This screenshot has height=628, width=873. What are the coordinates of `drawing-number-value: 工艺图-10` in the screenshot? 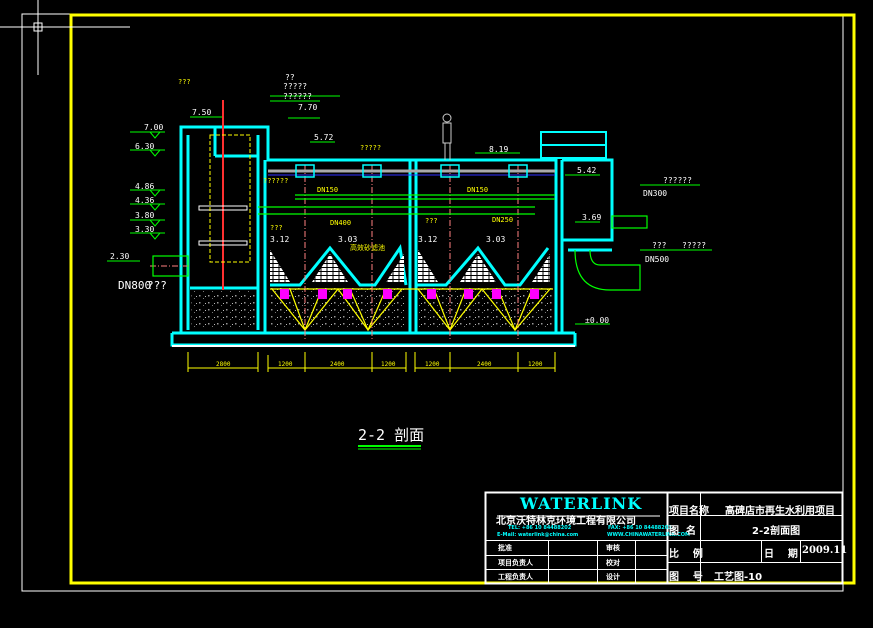 It's located at (738, 577).